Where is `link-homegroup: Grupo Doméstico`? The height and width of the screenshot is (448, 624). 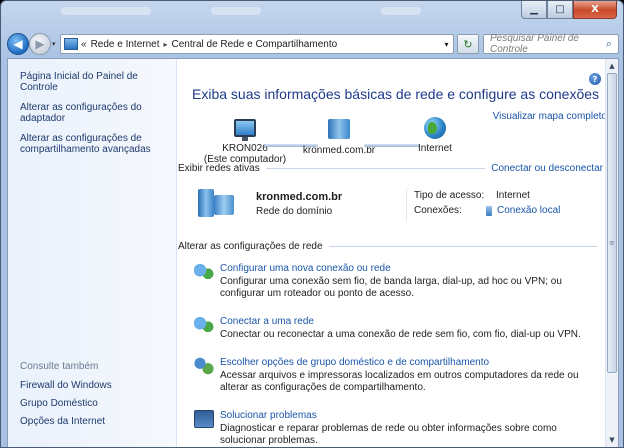 link-homegroup: Grupo Doméstico is located at coordinates (66, 403).